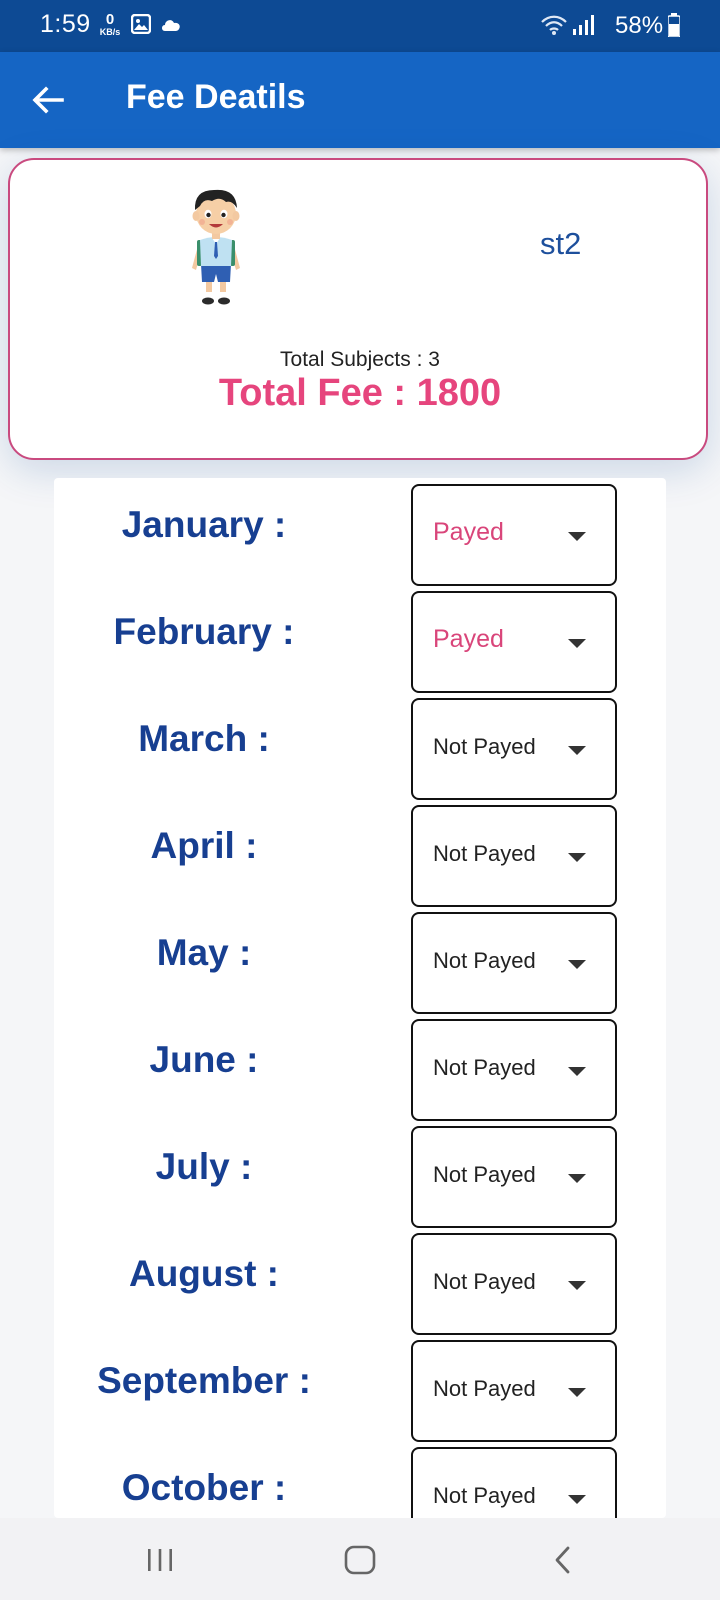 The image size is (720, 1600). I want to click on total-fee: Total Fee : 1800, so click(360, 393).